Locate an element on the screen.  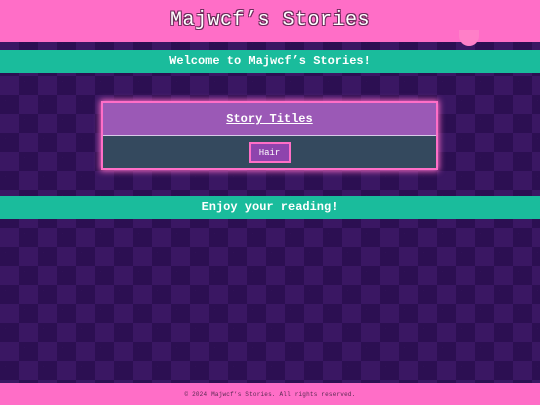
story-list: Hair is located at coordinates (269, 152).